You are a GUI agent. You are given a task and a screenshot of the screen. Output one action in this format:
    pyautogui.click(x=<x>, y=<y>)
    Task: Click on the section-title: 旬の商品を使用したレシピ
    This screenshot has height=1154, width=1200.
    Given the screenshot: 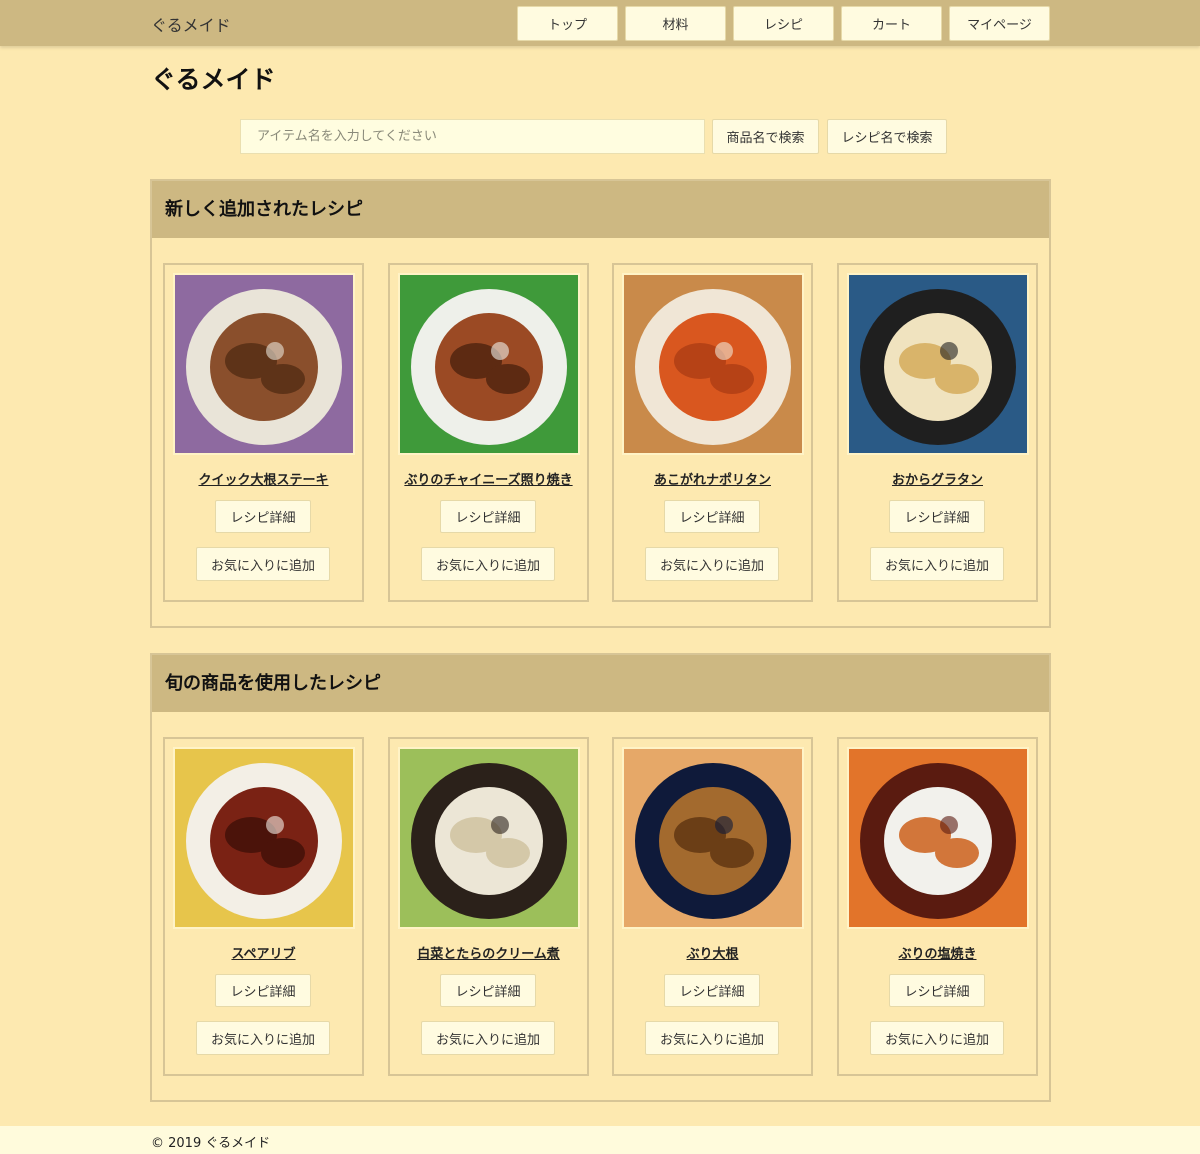 What is the action you would take?
    pyautogui.click(x=600, y=683)
    